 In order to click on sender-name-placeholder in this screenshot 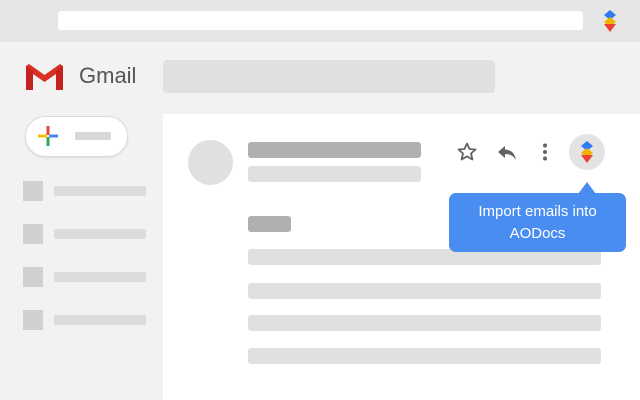, I will do `click(334, 150)`.